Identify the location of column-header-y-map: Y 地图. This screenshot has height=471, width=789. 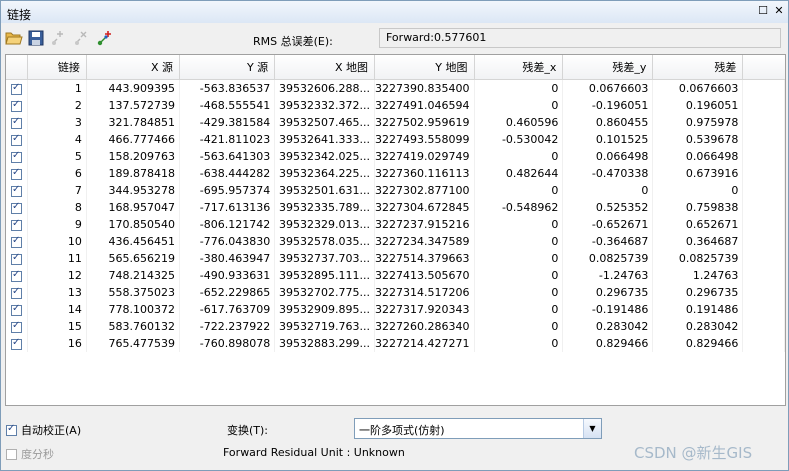
(424, 67).